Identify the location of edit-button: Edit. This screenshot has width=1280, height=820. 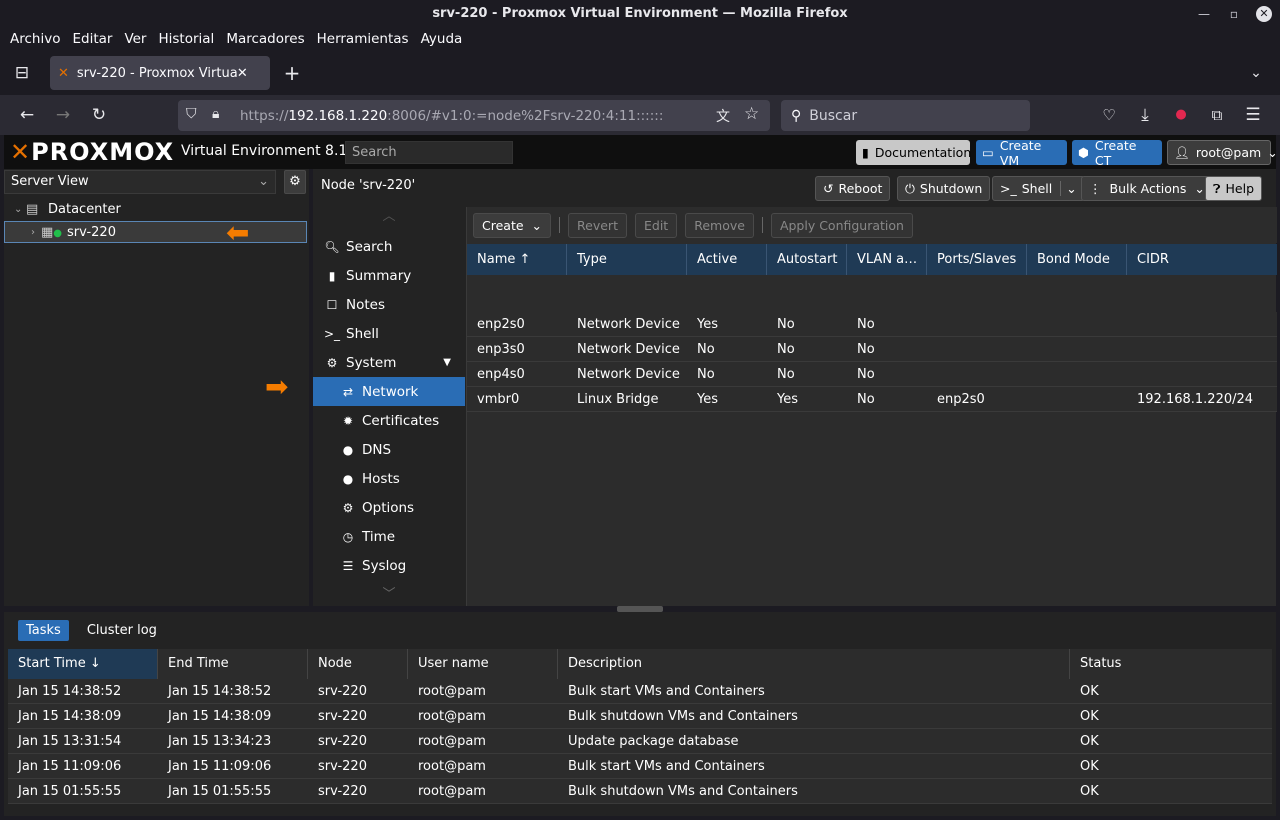
(656, 225).